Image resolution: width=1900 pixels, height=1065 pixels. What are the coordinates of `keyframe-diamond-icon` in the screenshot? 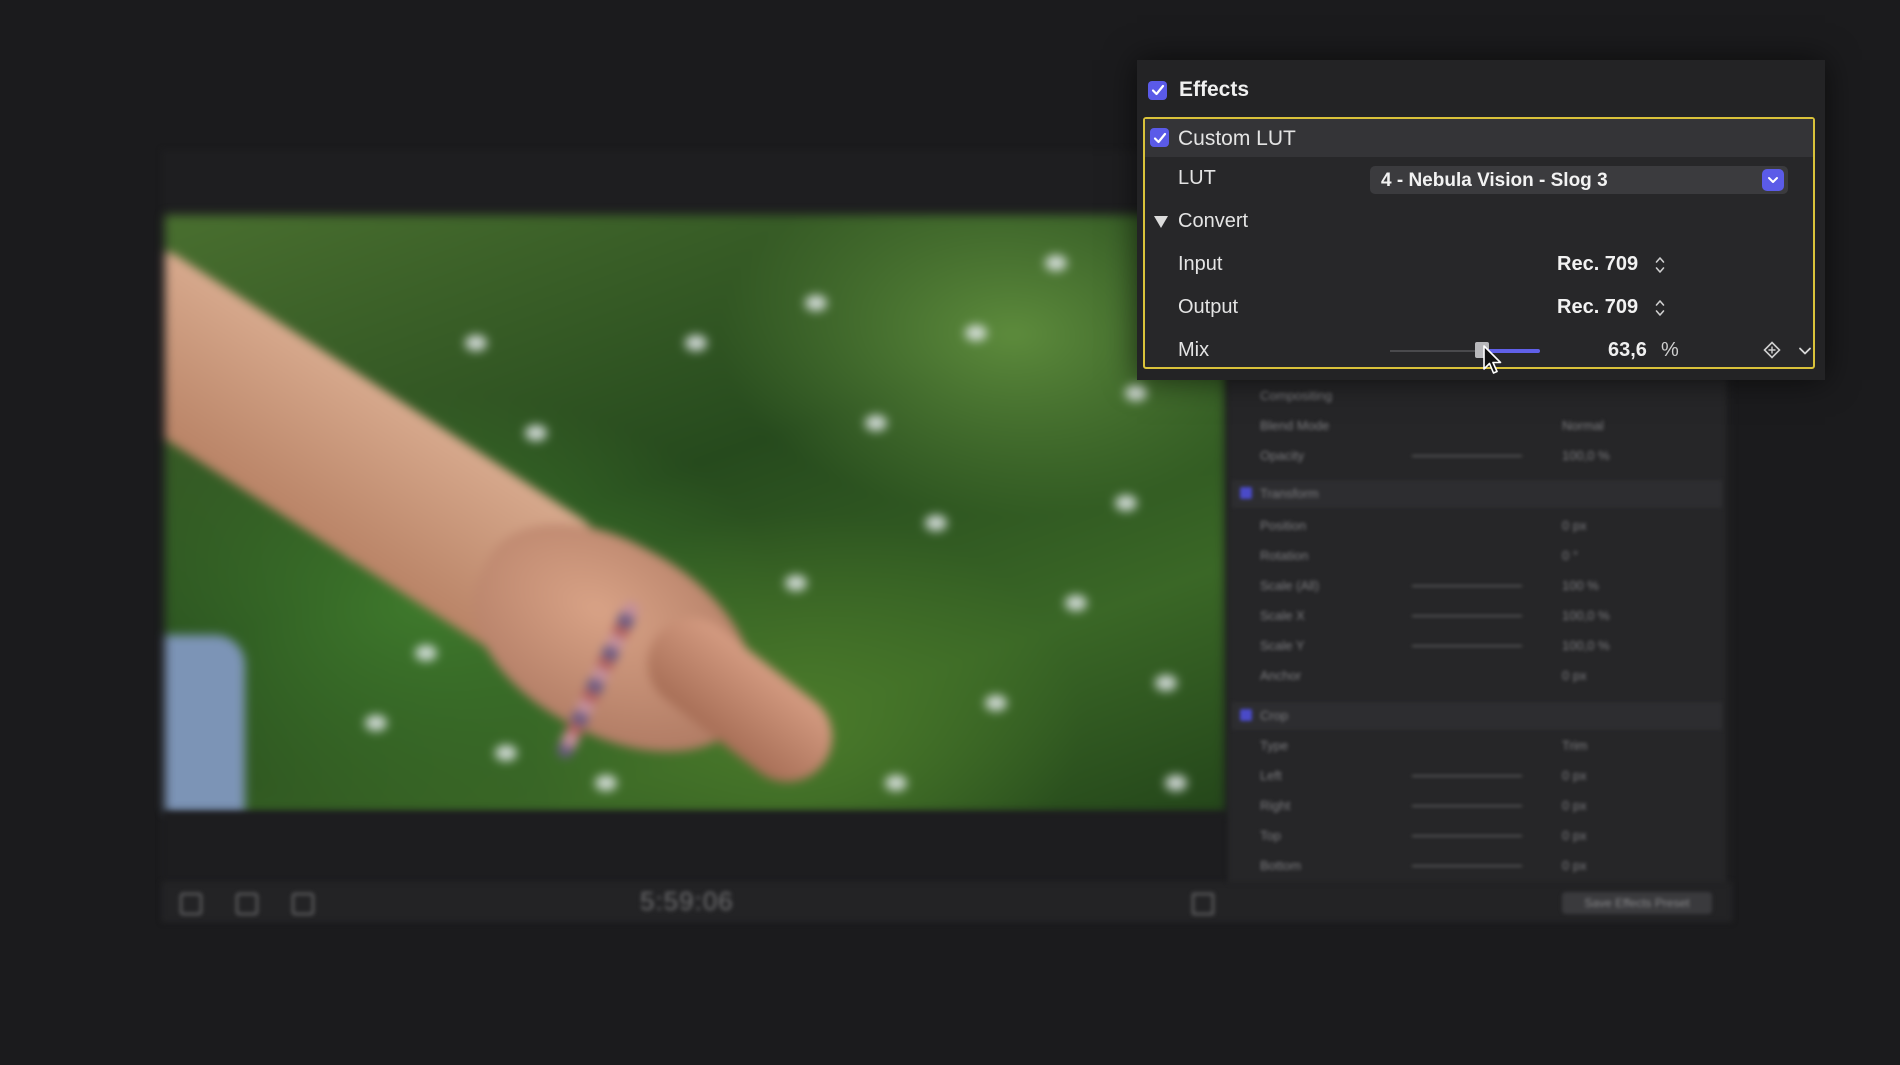 It's located at (1772, 350).